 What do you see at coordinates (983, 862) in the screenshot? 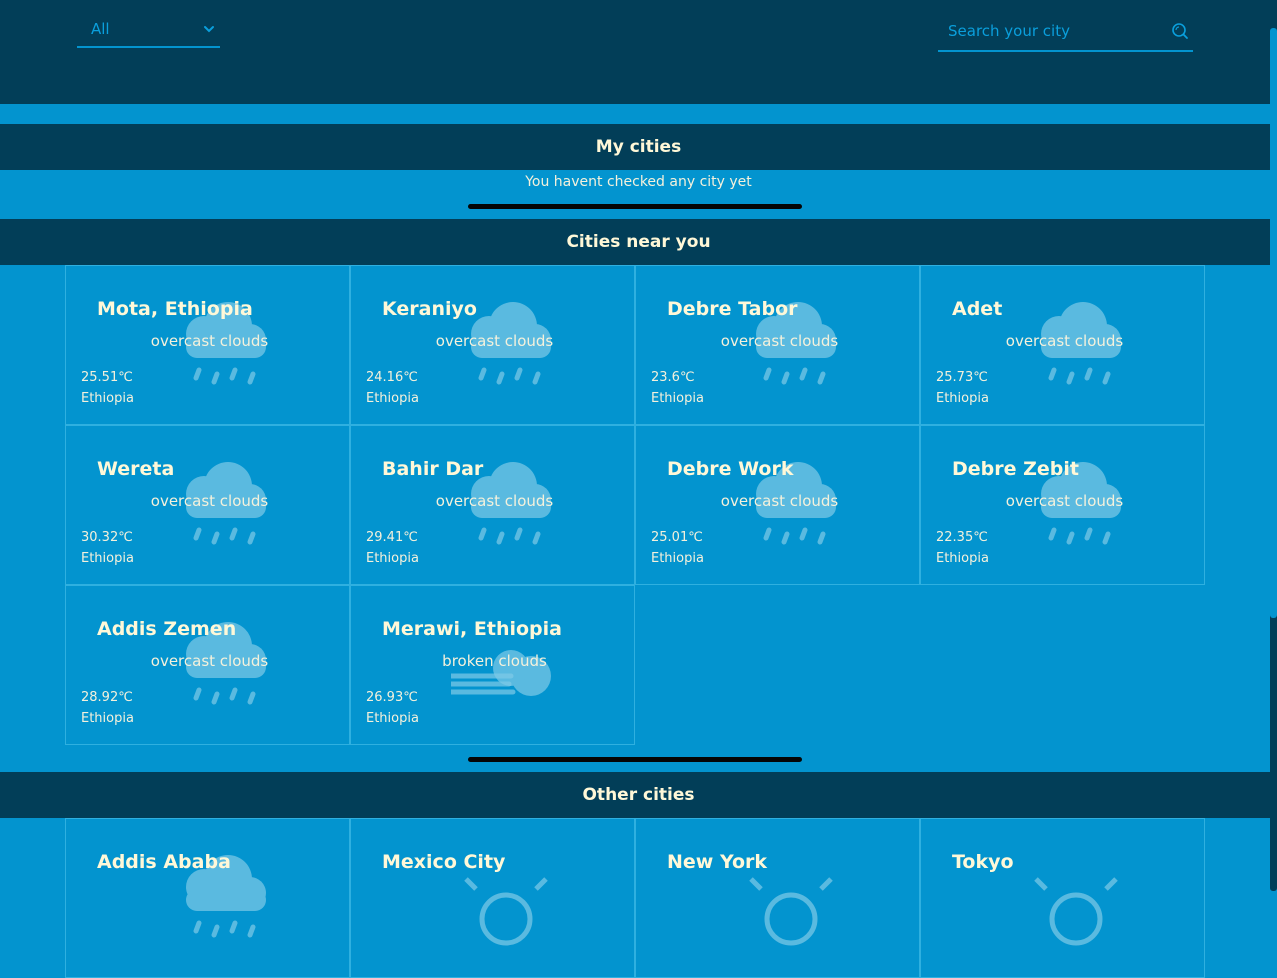
I see `city-name: Tokyo` at bounding box center [983, 862].